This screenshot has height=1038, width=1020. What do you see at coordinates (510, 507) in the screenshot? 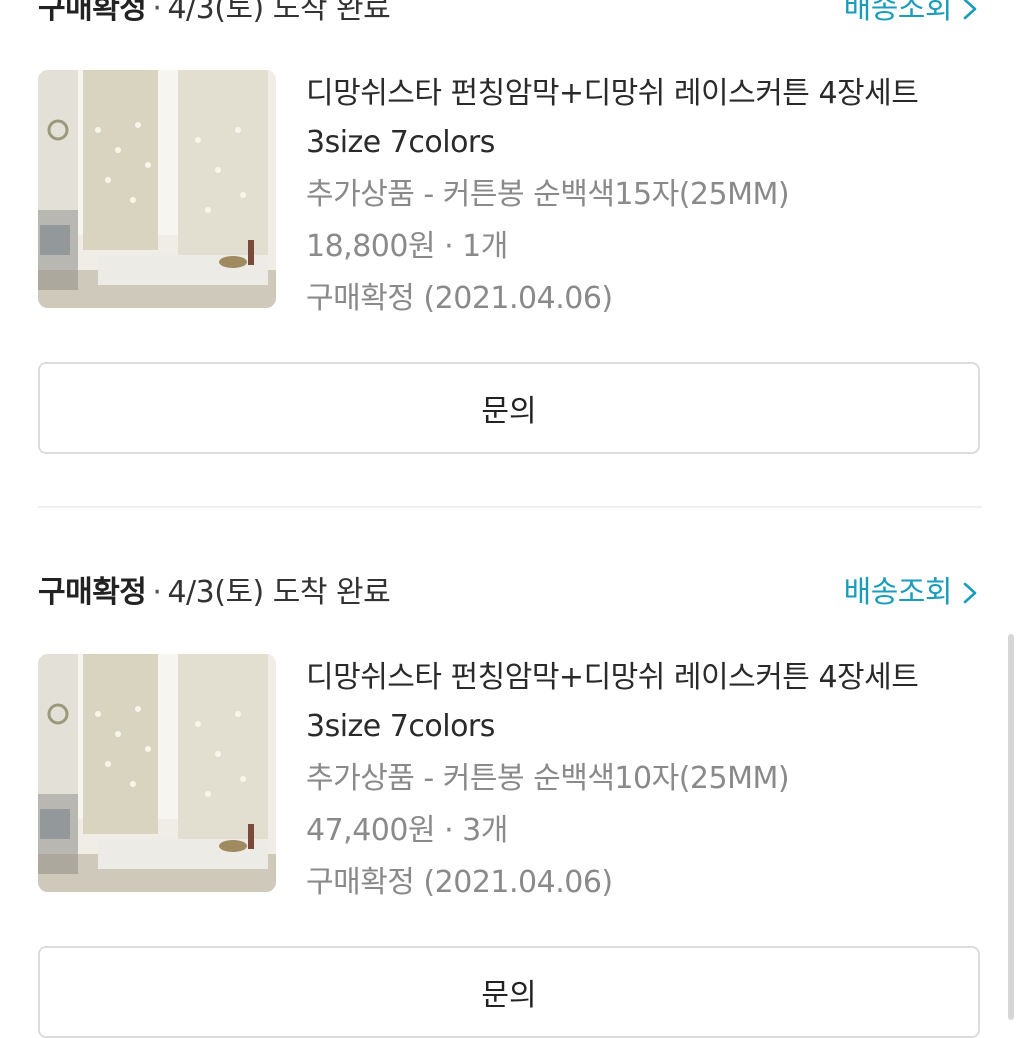
I see `divider` at bounding box center [510, 507].